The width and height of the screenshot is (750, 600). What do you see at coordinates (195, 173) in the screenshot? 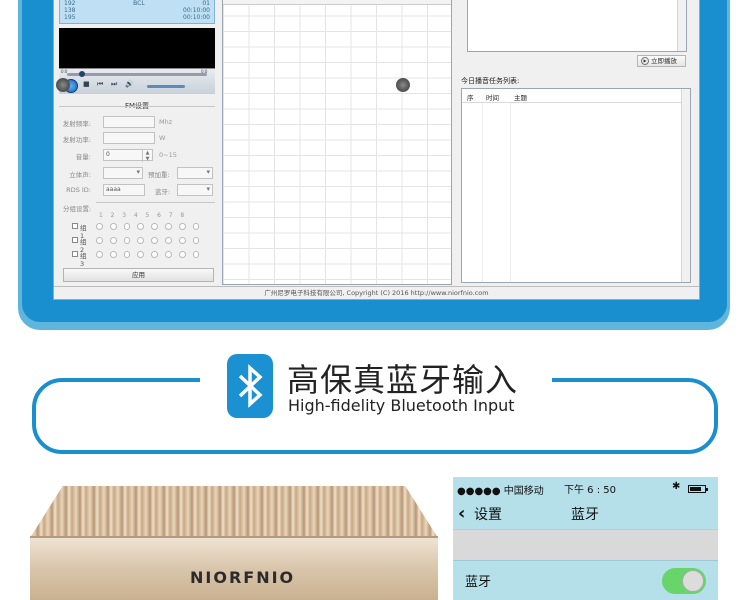
I see `preemphasis-select` at bounding box center [195, 173].